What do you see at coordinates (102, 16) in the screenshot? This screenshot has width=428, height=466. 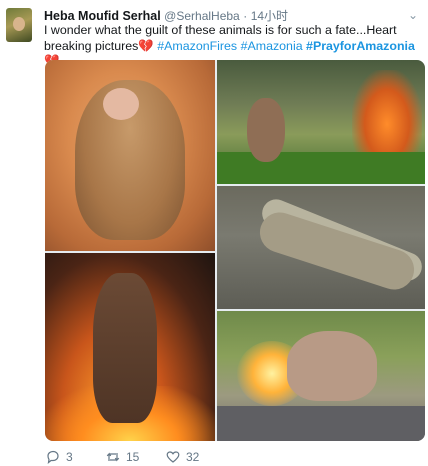 I see `author-name: Heba Moufid Serhal` at bounding box center [102, 16].